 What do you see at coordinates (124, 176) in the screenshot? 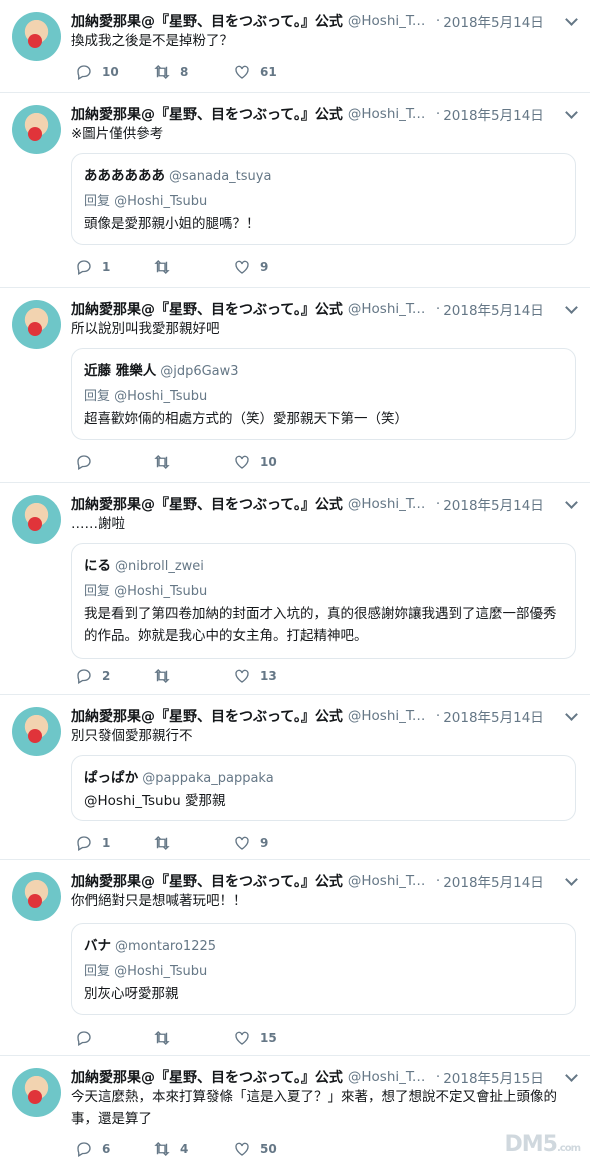
I see `quote-author-name: ああああああ` at bounding box center [124, 176].